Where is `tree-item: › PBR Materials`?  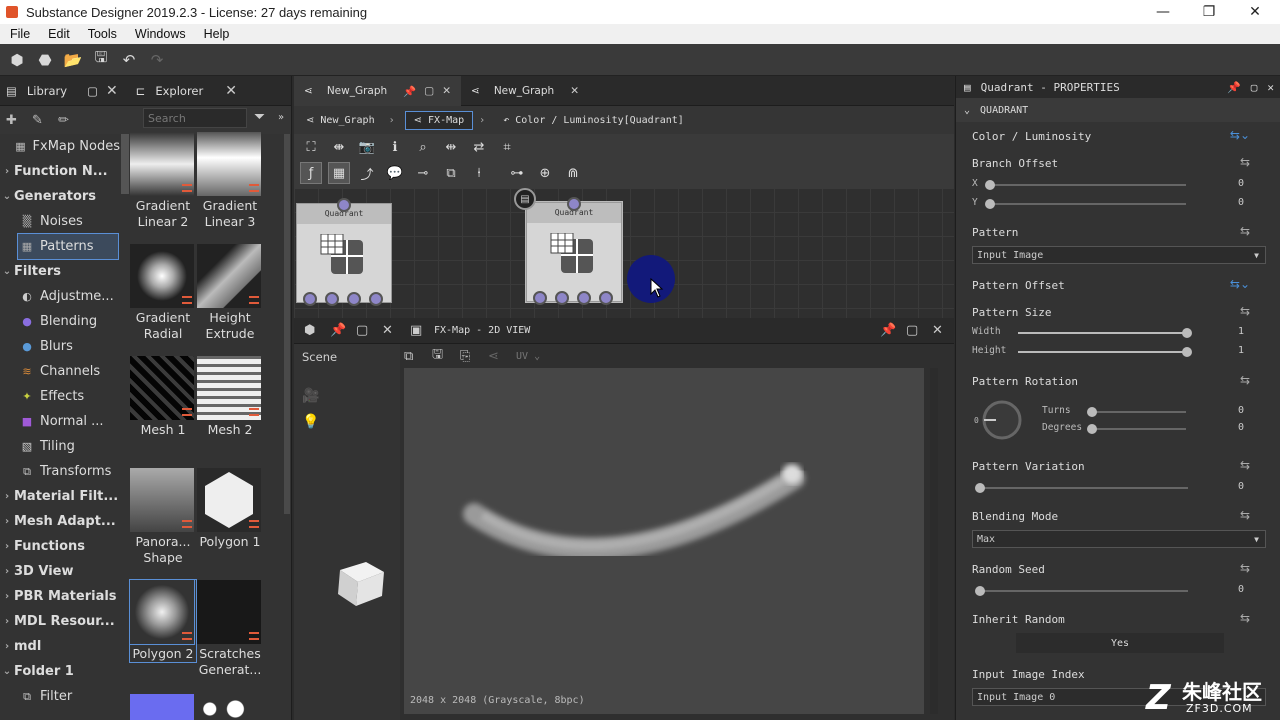
tree-item: › PBR Materials is located at coordinates (60, 596).